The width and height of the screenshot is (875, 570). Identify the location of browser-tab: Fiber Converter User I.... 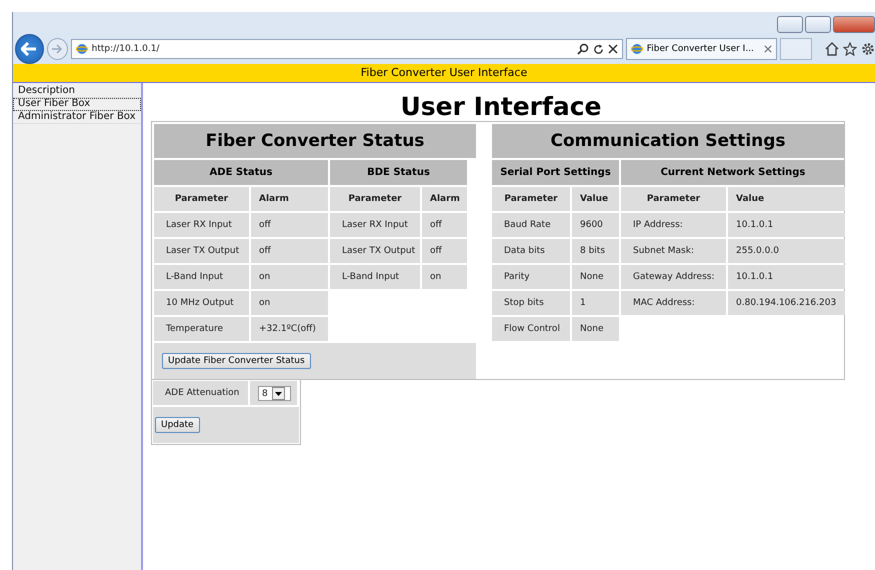
(701, 49).